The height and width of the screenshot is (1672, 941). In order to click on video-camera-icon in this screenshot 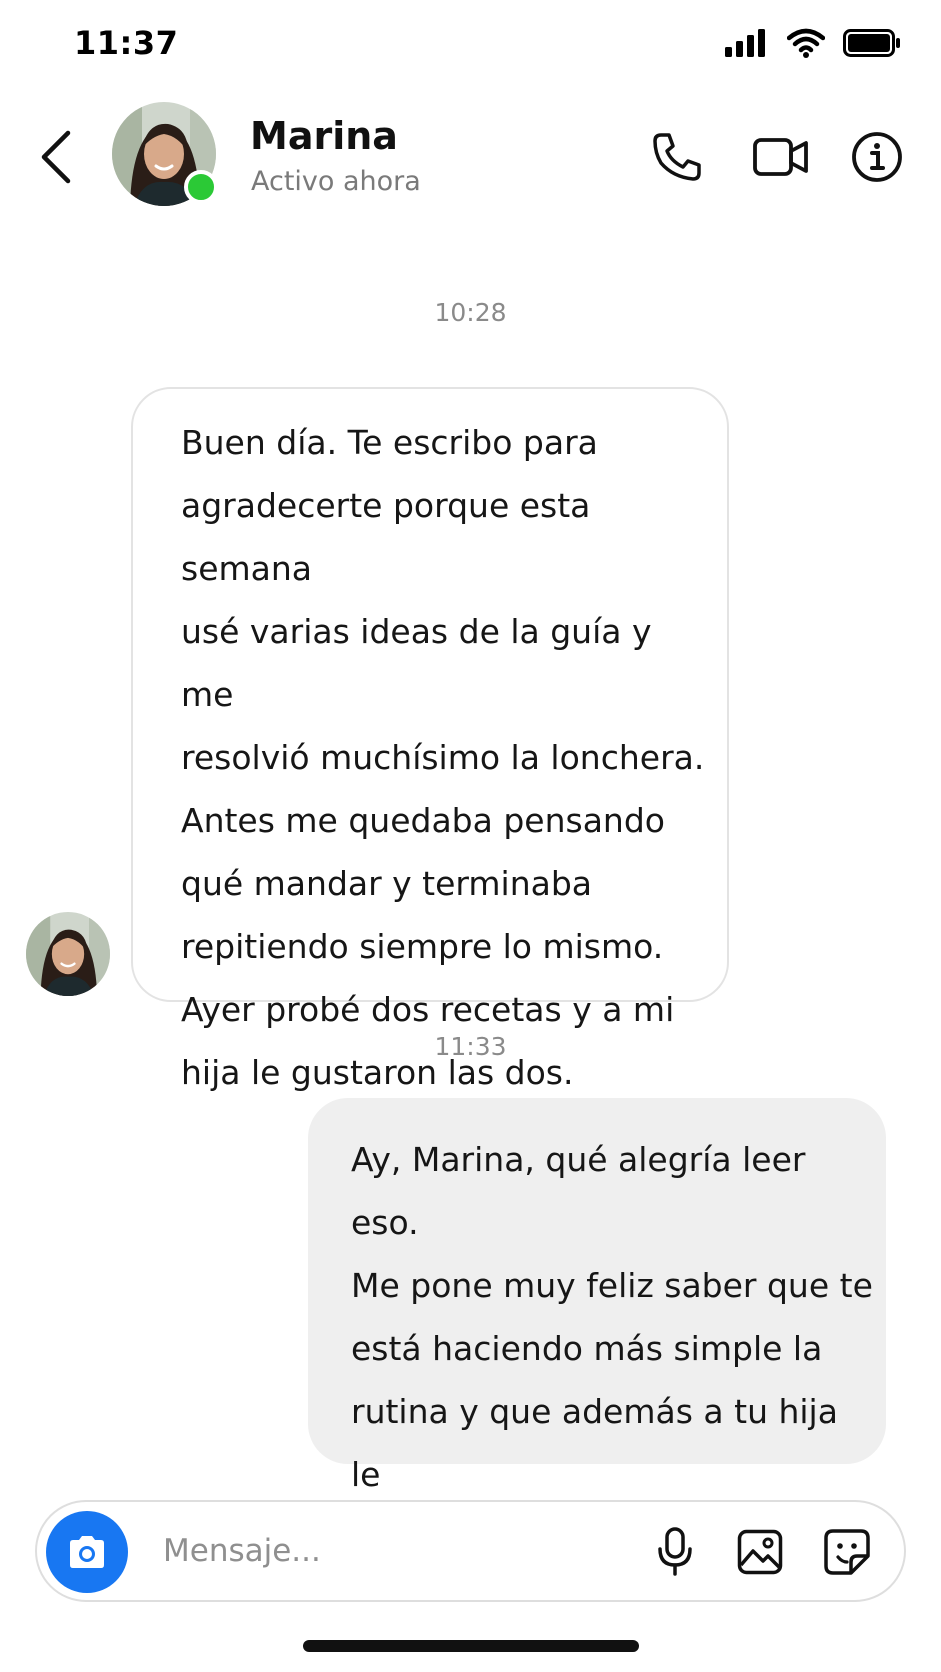, I will do `click(780, 157)`.